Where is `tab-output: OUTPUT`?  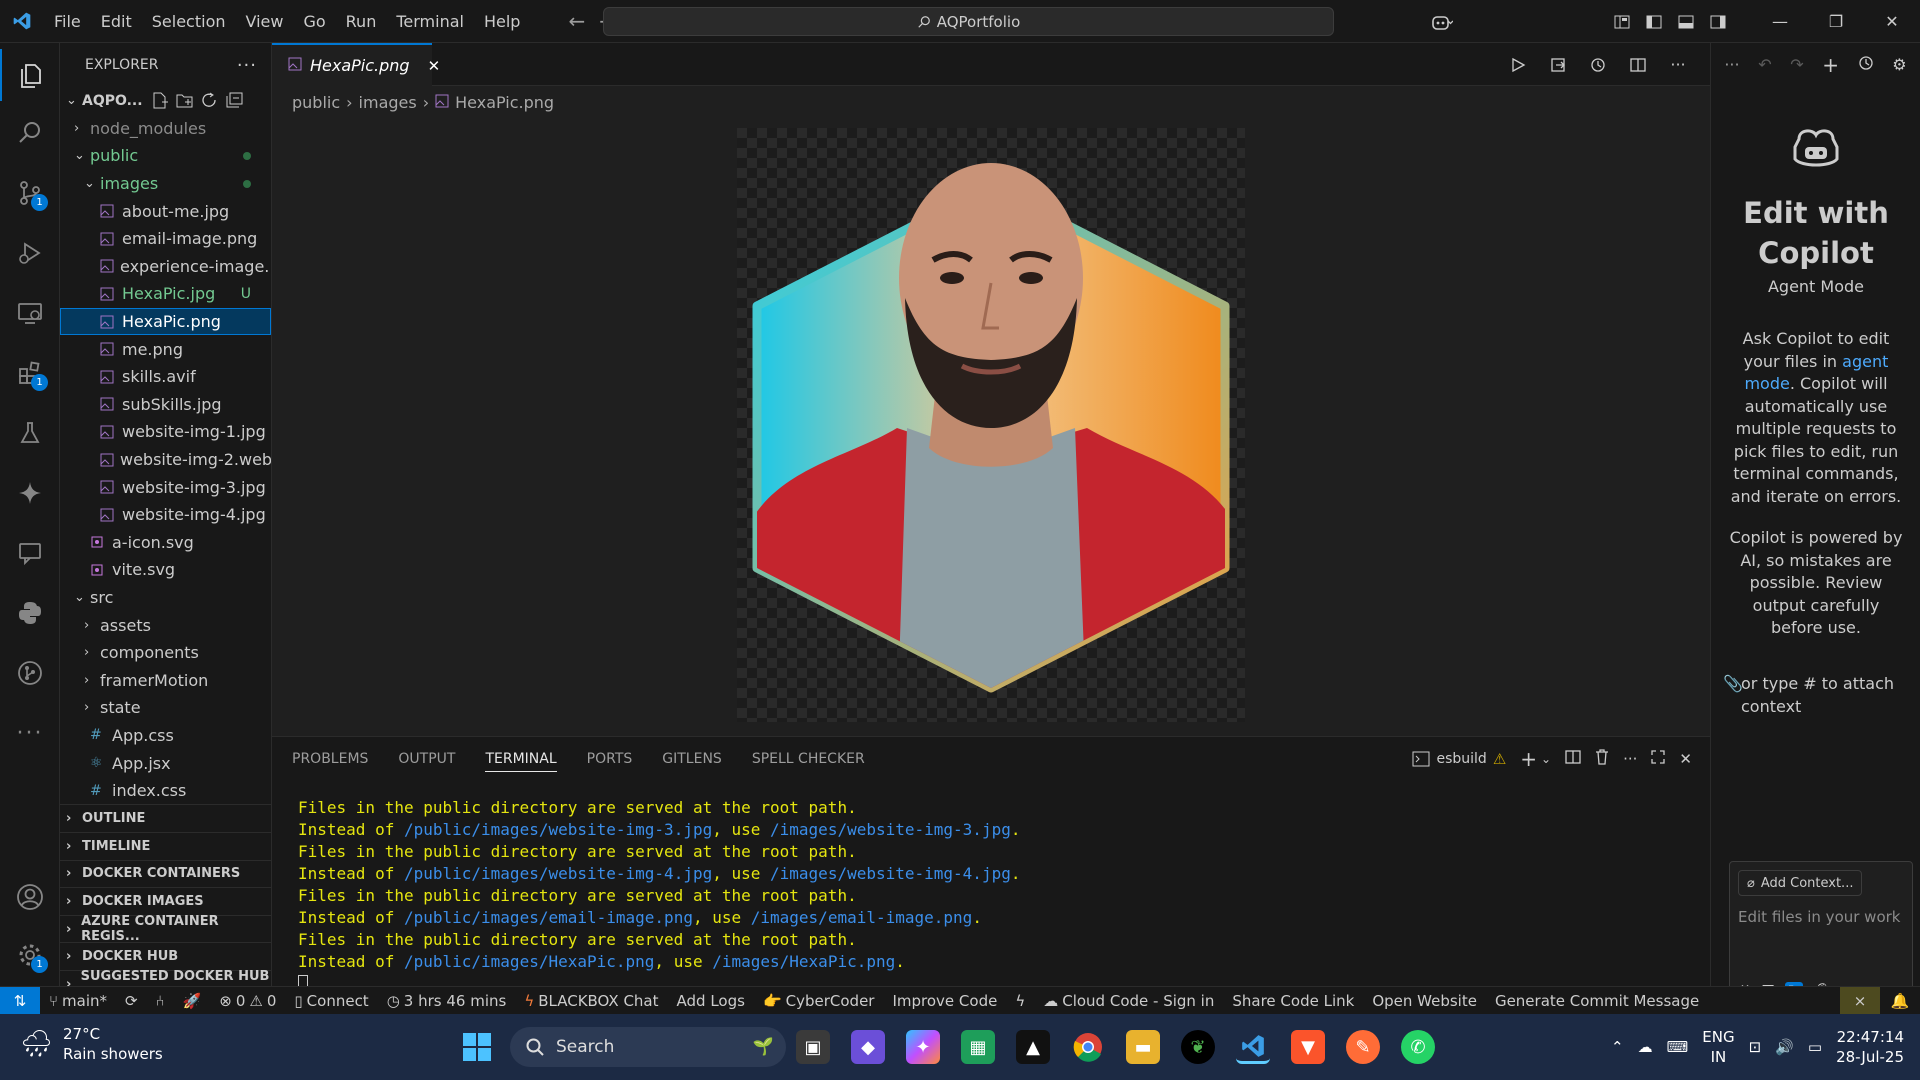 tab-output: OUTPUT is located at coordinates (426, 759).